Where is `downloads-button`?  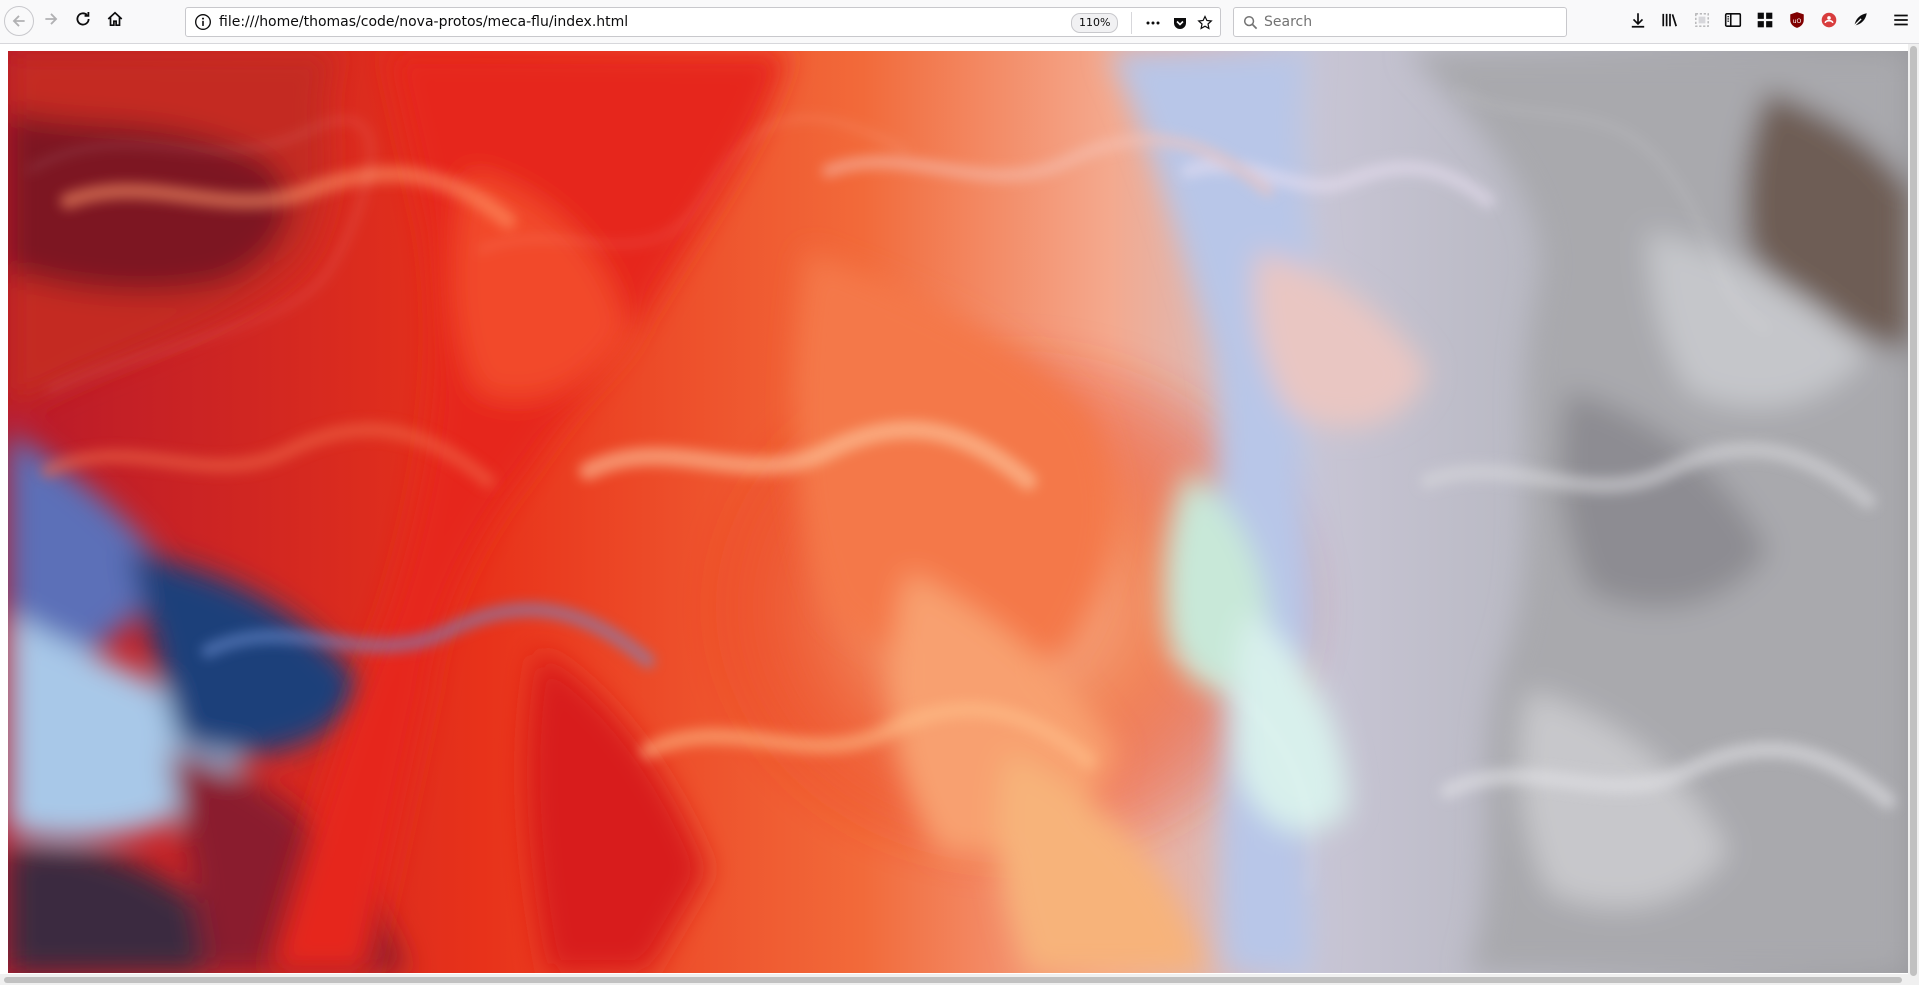
downloads-button is located at coordinates (1638, 22).